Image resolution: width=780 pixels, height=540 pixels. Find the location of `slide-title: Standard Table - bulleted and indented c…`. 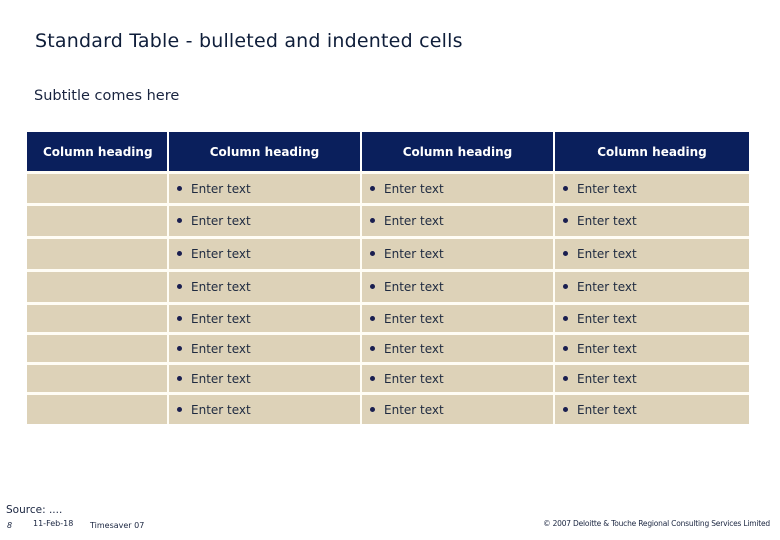

slide-title: Standard Table - bulleted and indented c… is located at coordinates (249, 41).